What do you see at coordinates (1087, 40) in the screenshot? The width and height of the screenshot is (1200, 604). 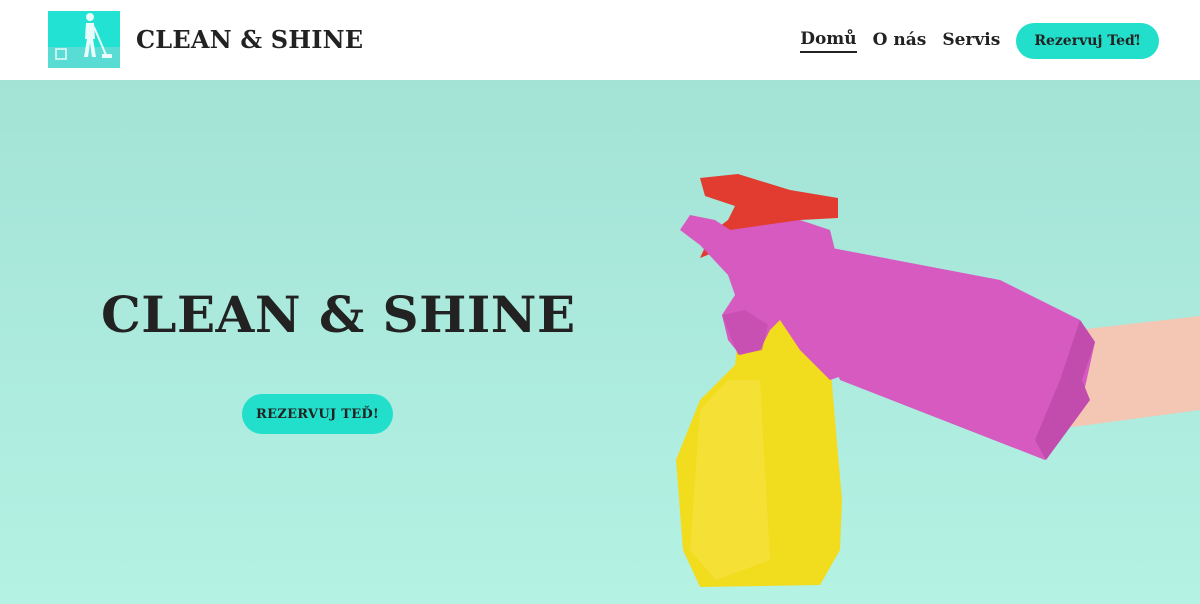 I see `header-reserve-button: Rezervuj Teď!` at bounding box center [1087, 40].